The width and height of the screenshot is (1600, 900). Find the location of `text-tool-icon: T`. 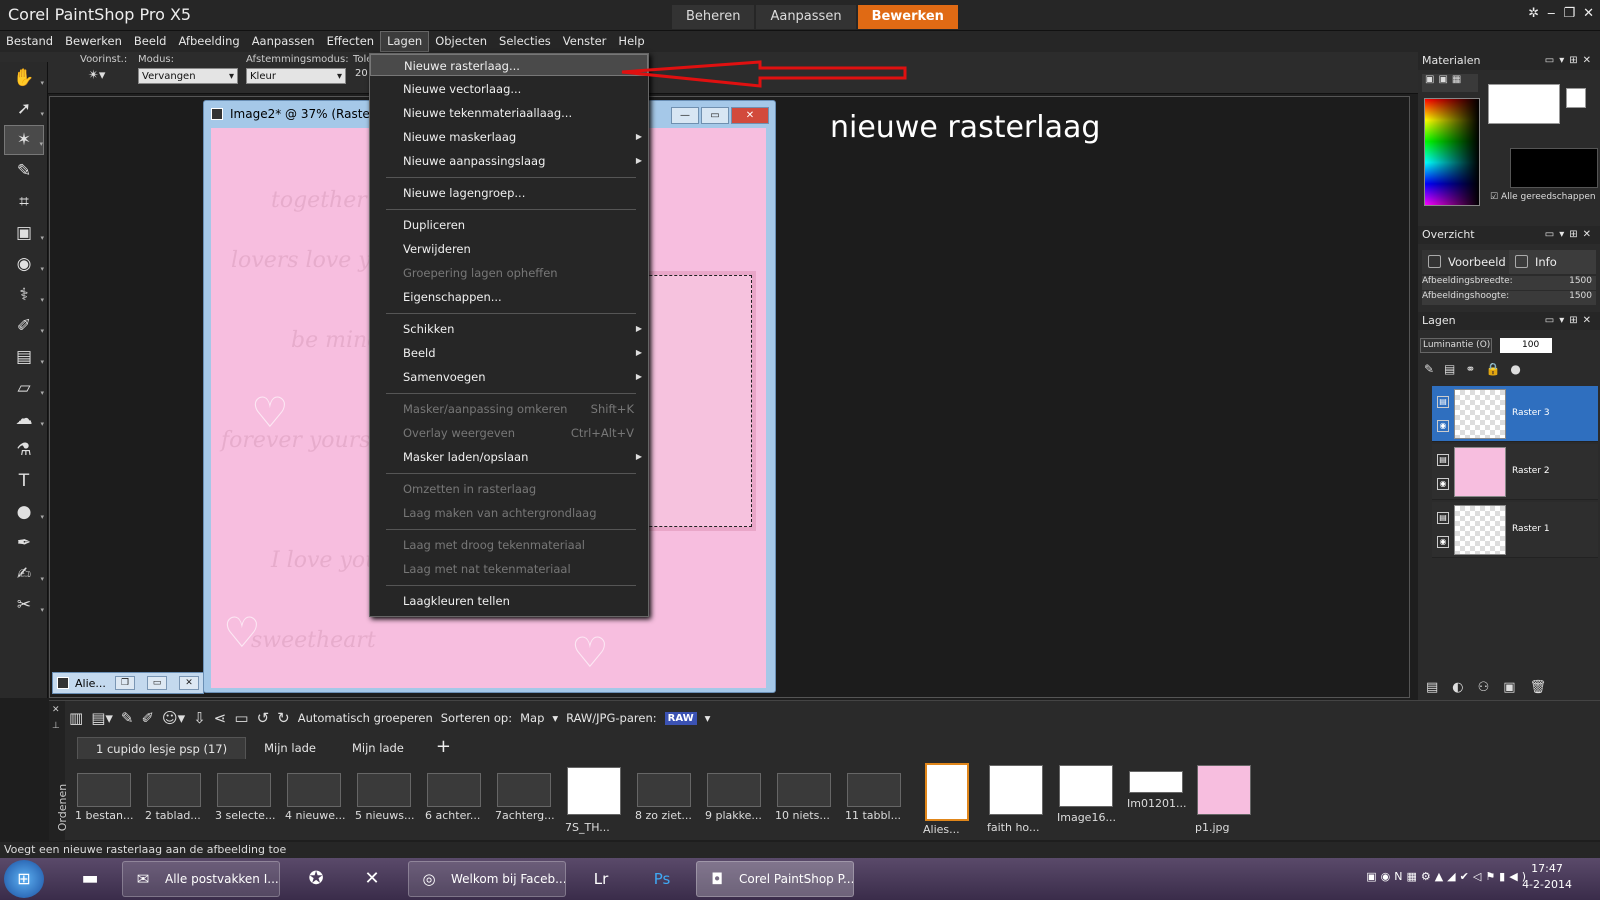

text-tool-icon: T is located at coordinates (24, 481).